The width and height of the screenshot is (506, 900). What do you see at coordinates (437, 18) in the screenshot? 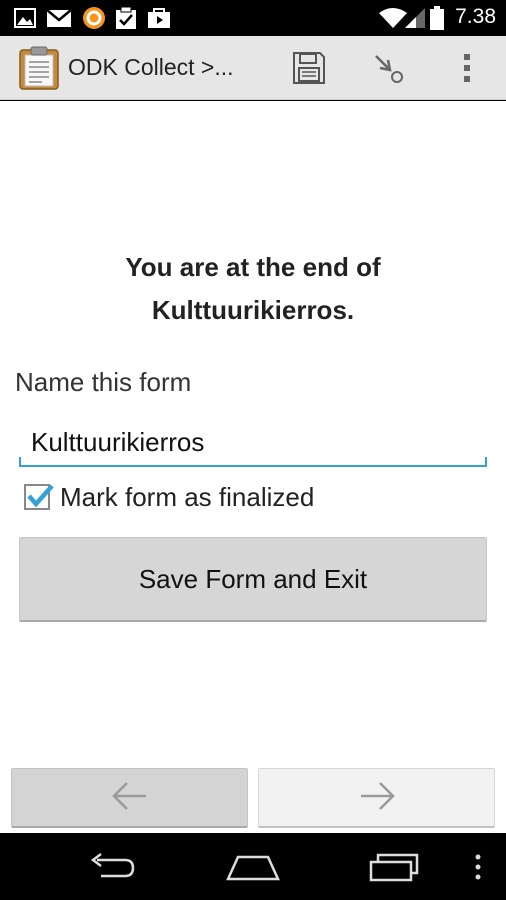
I see `battery-icon` at bounding box center [437, 18].